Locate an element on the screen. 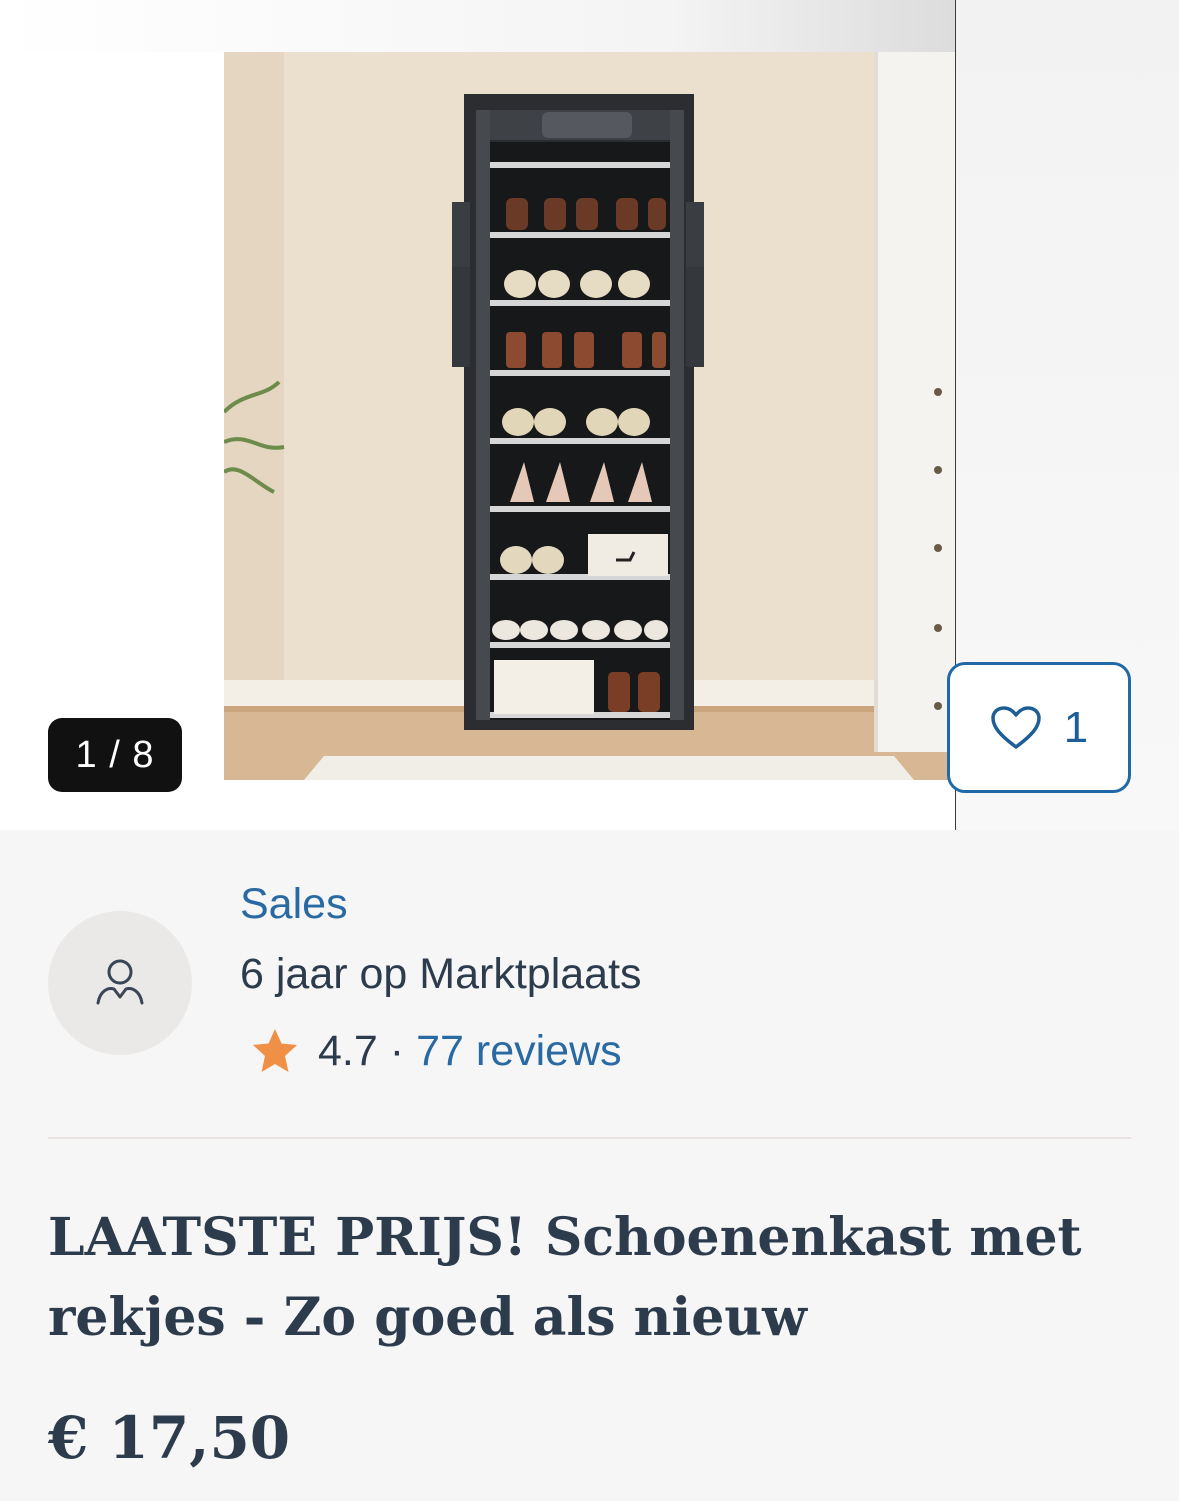 The height and width of the screenshot is (1501, 1179). image-counter: 1 / 8 is located at coordinates (115, 755).